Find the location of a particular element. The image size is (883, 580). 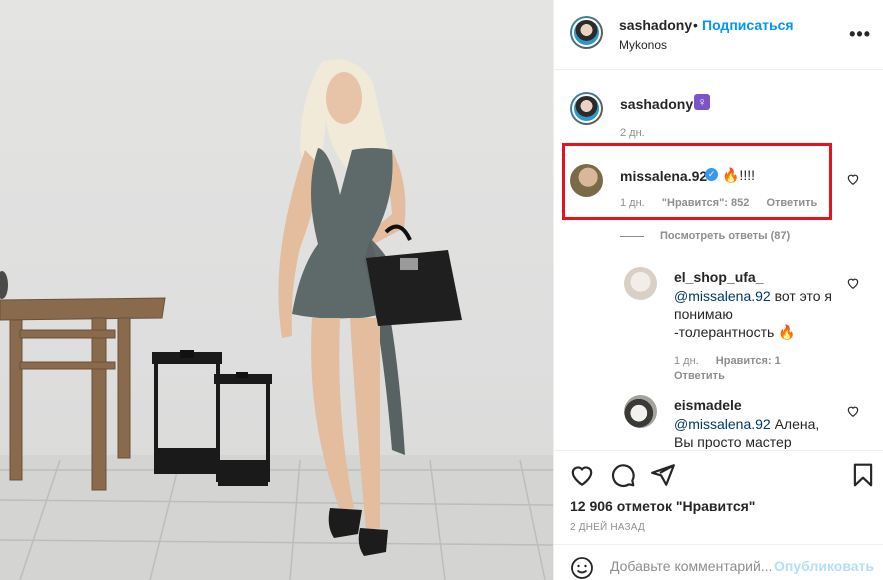

comment-meta: 1 дн. "Нравится": 852 Ответить is located at coordinates (725, 203).